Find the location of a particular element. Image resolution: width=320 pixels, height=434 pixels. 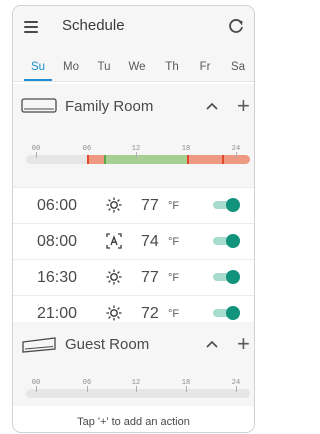

room-header-guest: Guest Room + is located at coordinates (133, 344).